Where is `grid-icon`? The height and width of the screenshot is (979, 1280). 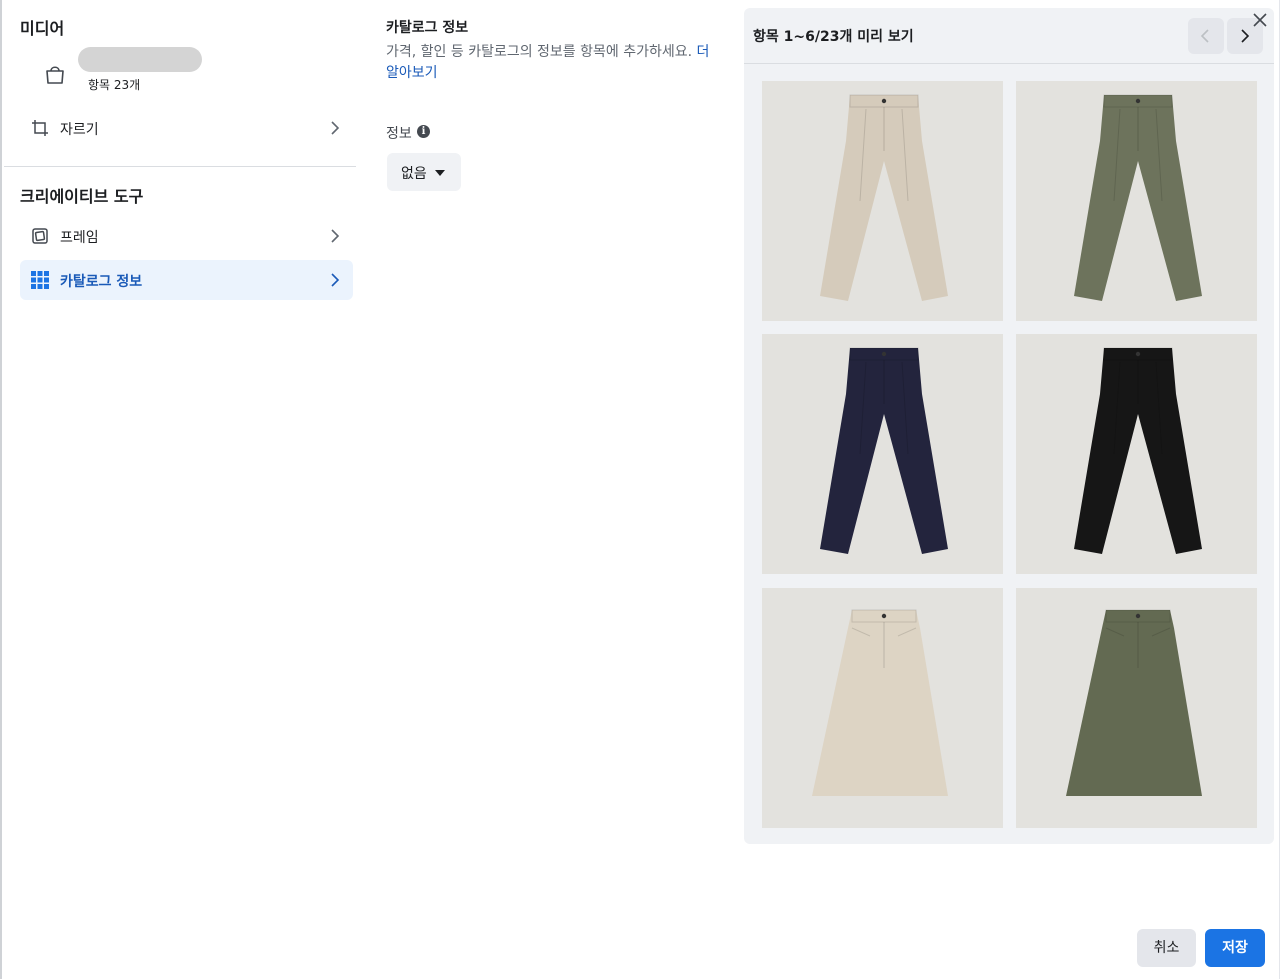
grid-icon is located at coordinates (40, 280).